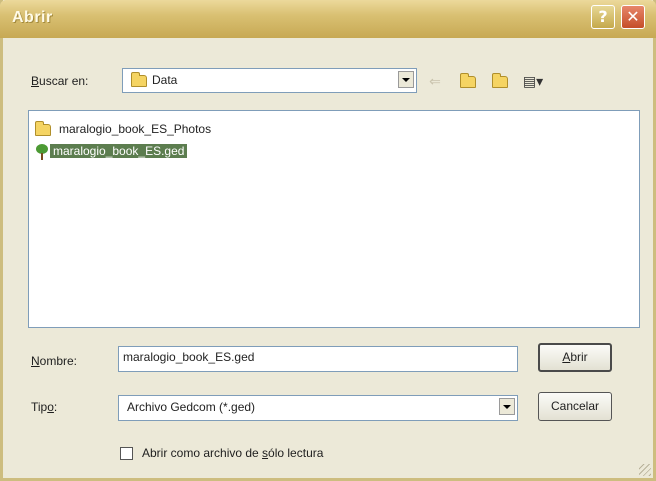  What do you see at coordinates (32, 17) in the screenshot?
I see `window-title: Abrir` at bounding box center [32, 17].